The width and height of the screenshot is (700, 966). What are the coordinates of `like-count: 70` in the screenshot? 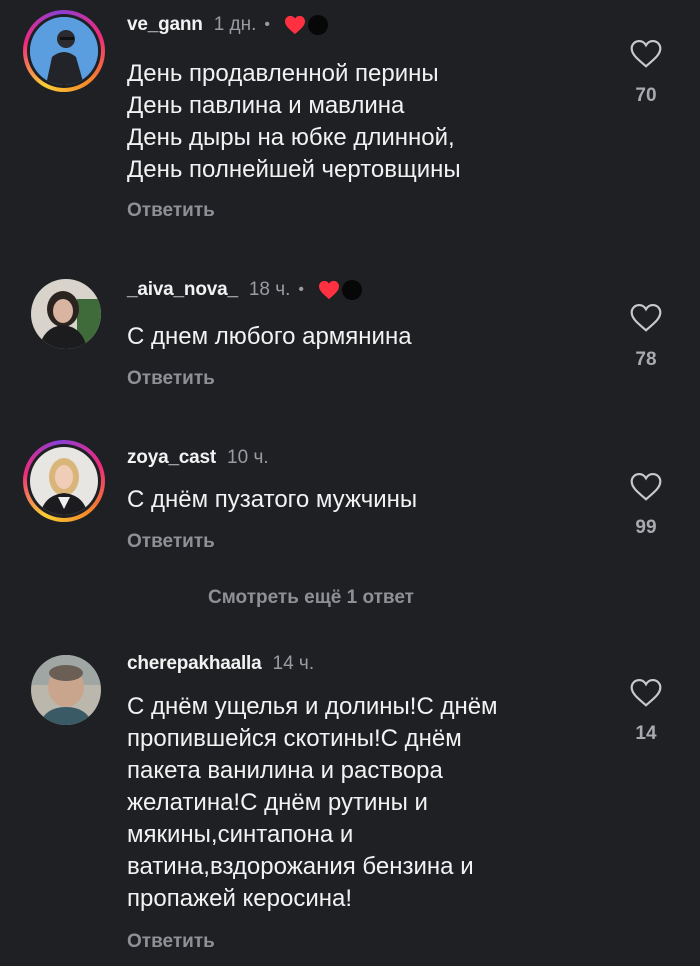 It's located at (646, 95).